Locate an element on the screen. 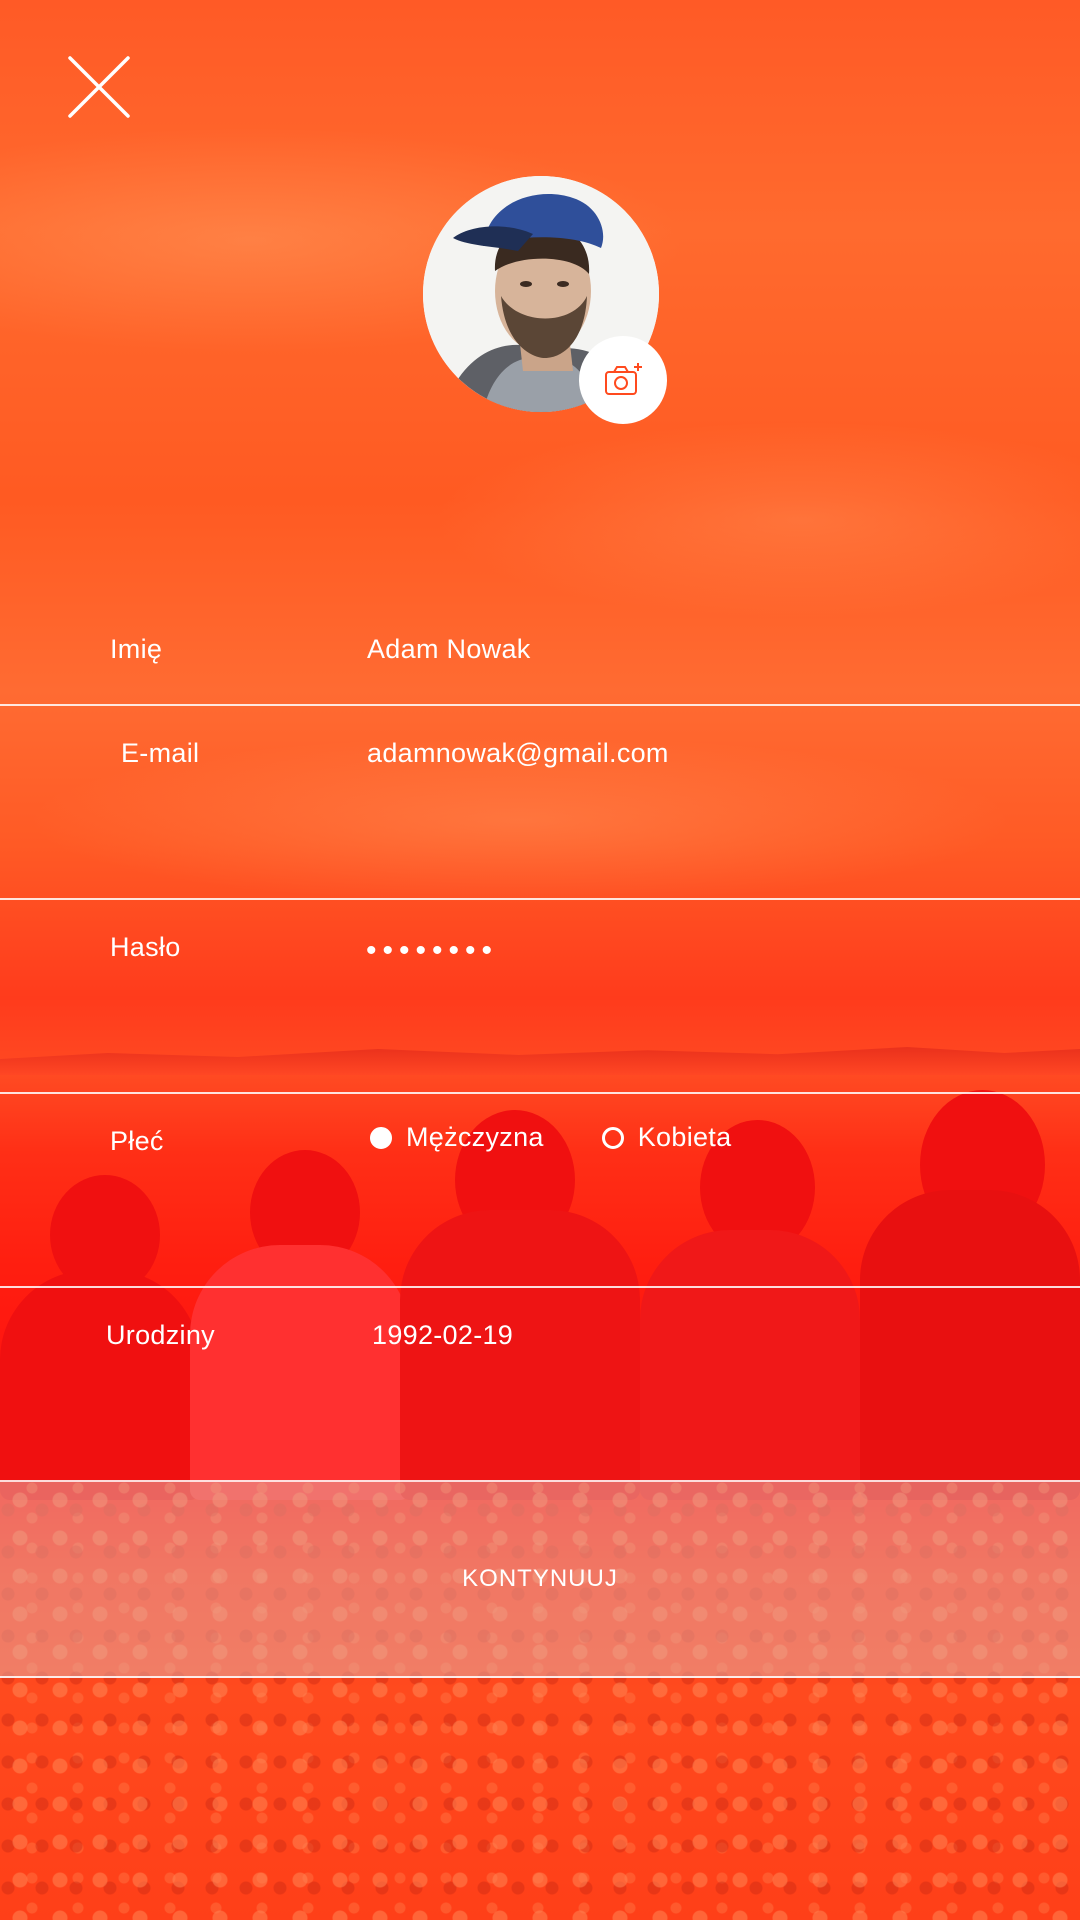  continue-label: KONTYNUUJ is located at coordinates (540, 1578).